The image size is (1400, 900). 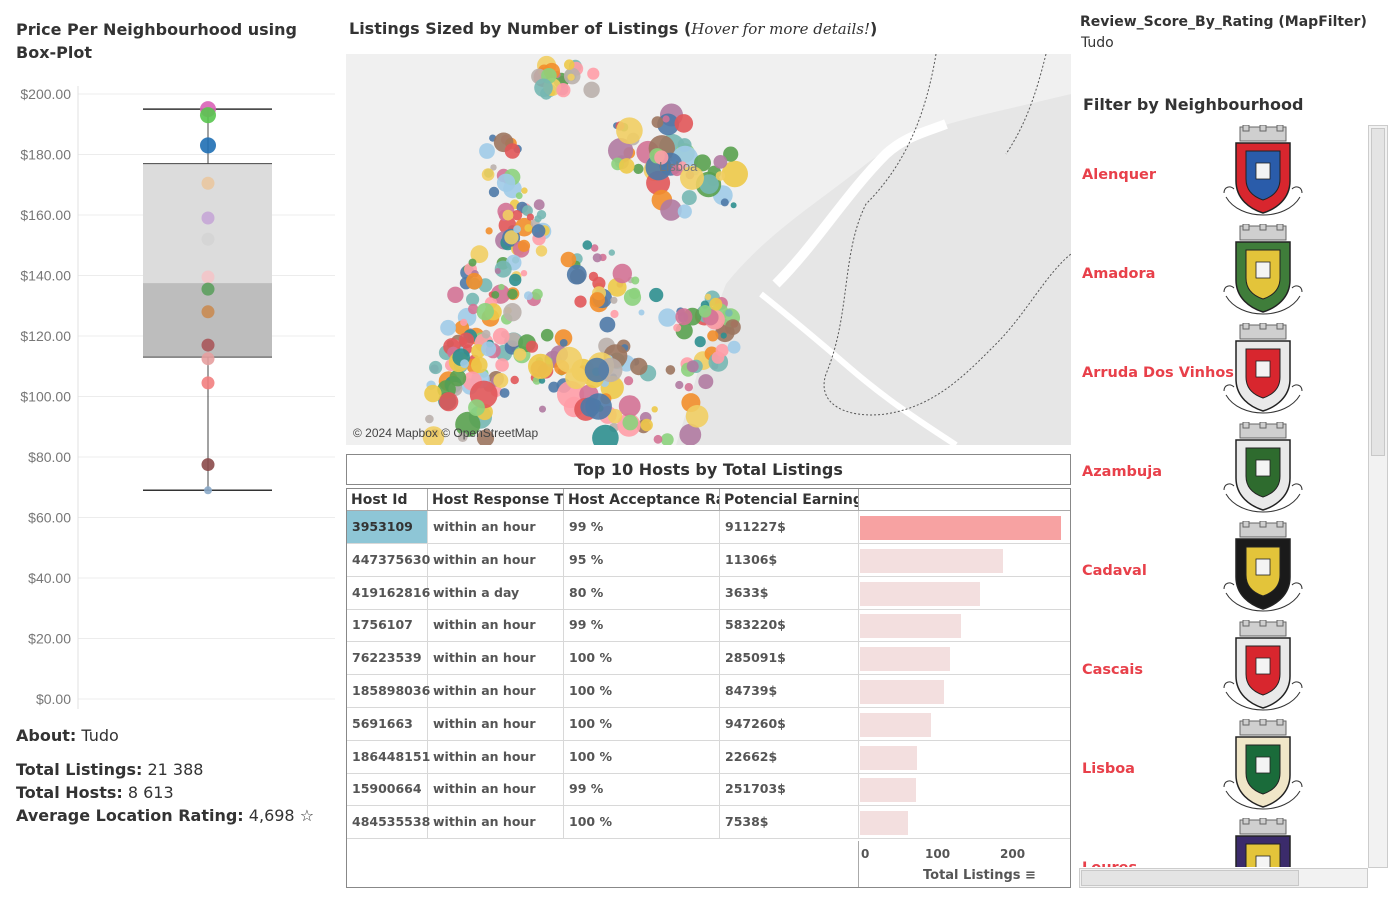 I want to click on cell-potential-earnings: 84739$, so click(x=789, y=691).